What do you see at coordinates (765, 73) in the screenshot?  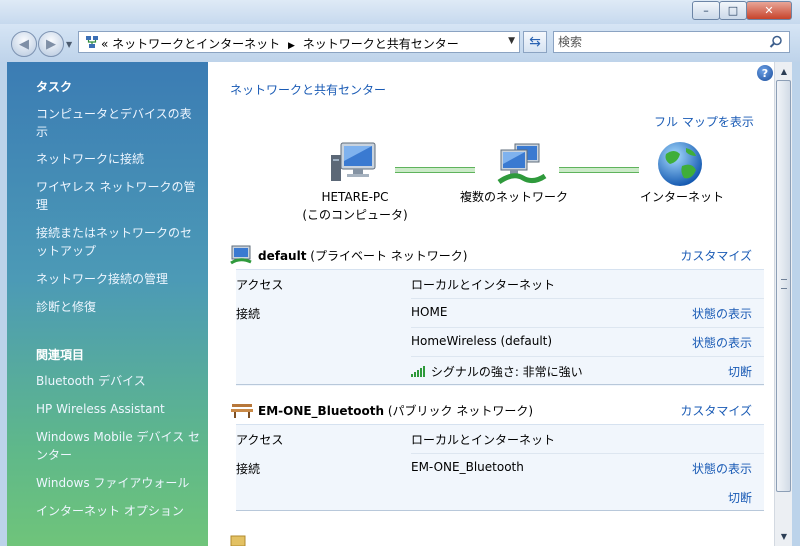 I see `help-icon: ?` at bounding box center [765, 73].